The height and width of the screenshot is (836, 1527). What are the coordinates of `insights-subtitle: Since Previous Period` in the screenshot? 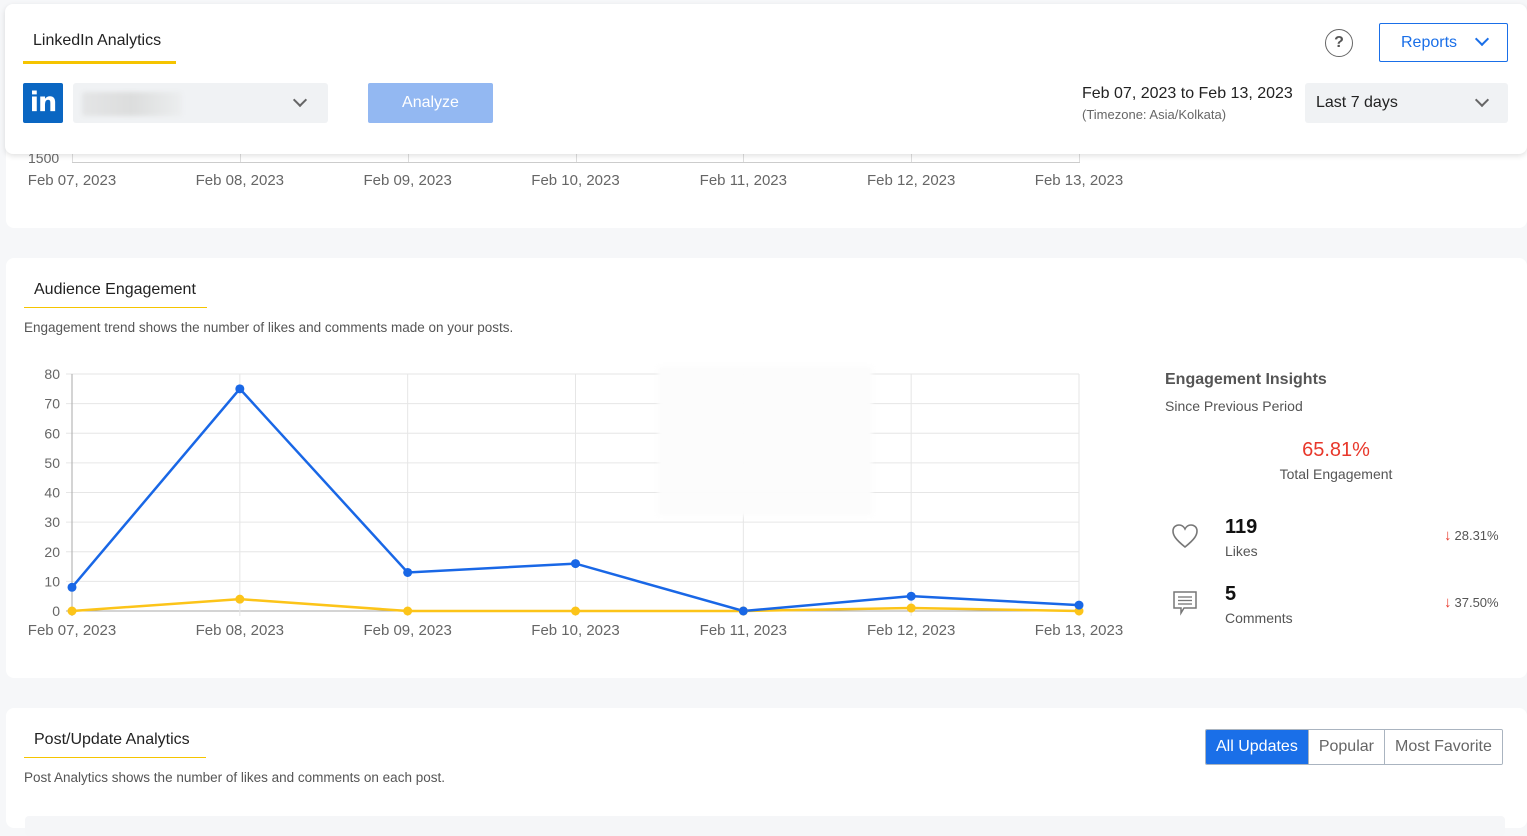 It's located at (1234, 406).